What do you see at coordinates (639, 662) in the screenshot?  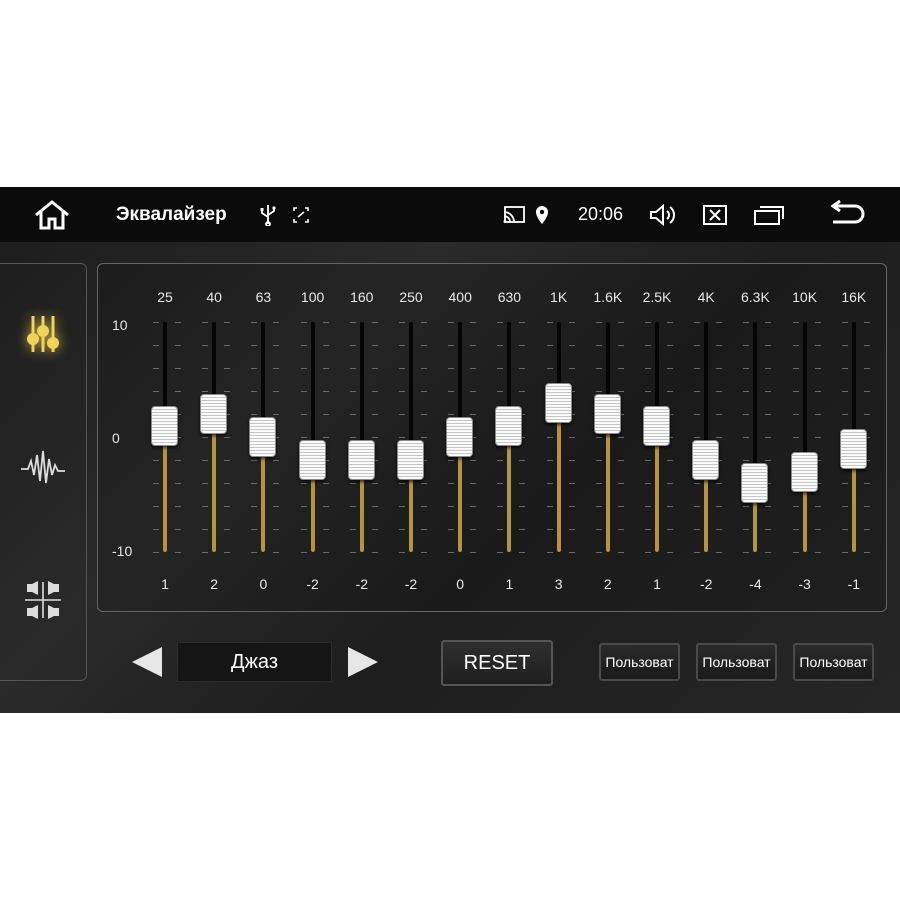 I see `user-preset-button-1: Пользоват` at bounding box center [639, 662].